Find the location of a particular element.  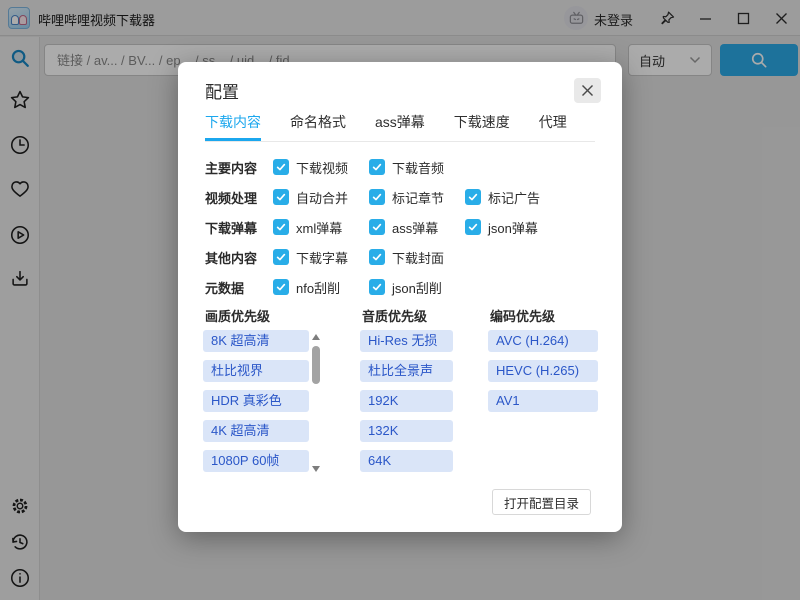

option-标记章节: 标记章节 is located at coordinates (417, 197).